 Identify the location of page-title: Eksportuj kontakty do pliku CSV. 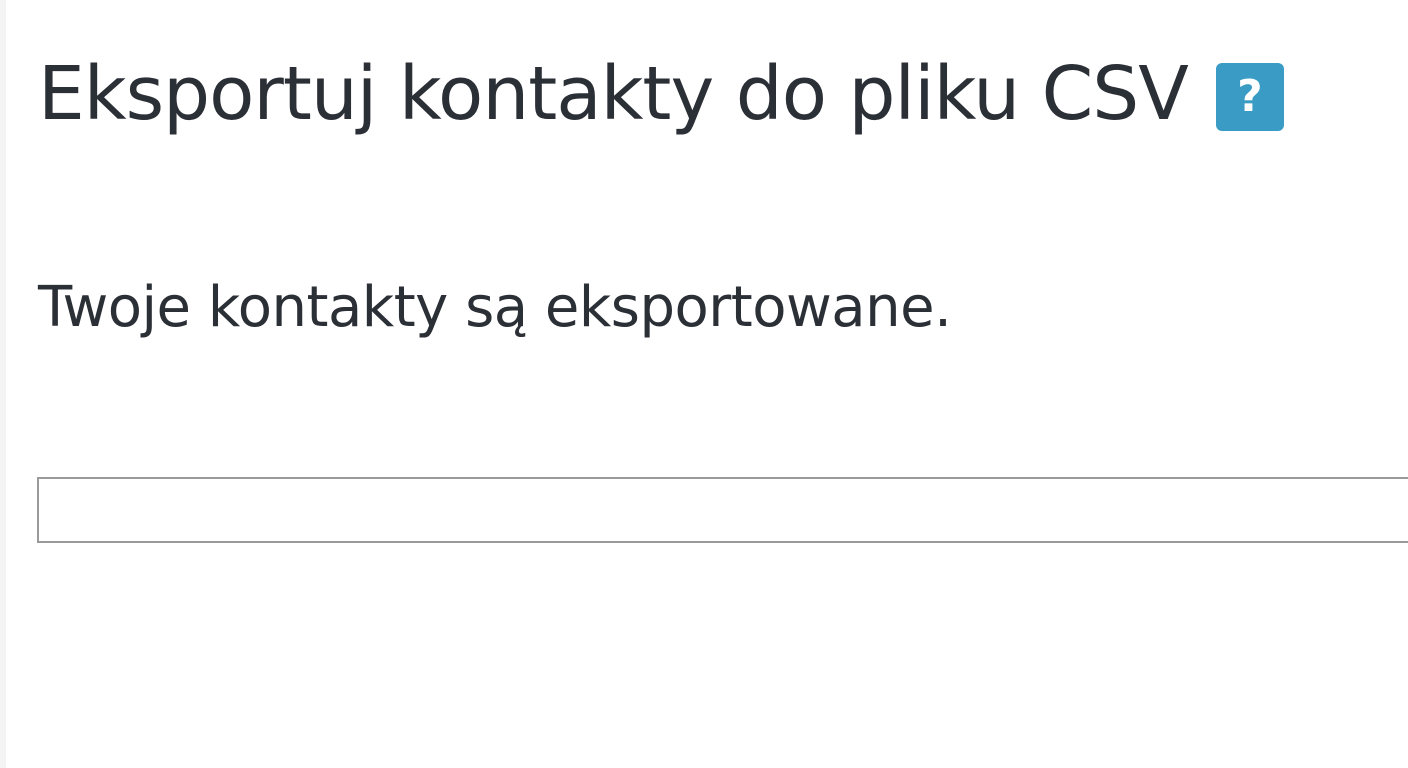
(613, 94).